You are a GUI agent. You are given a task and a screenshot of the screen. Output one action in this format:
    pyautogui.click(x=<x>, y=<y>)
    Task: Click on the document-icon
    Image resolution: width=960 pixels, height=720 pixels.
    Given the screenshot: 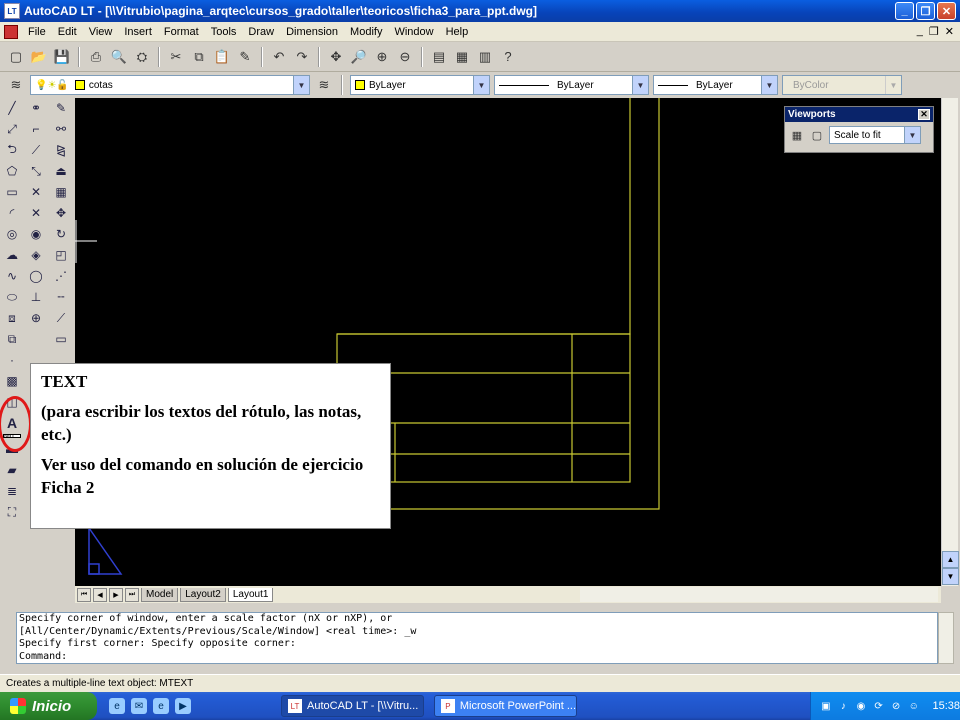 What is the action you would take?
    pyautogui.click(x=11, y=31)
    